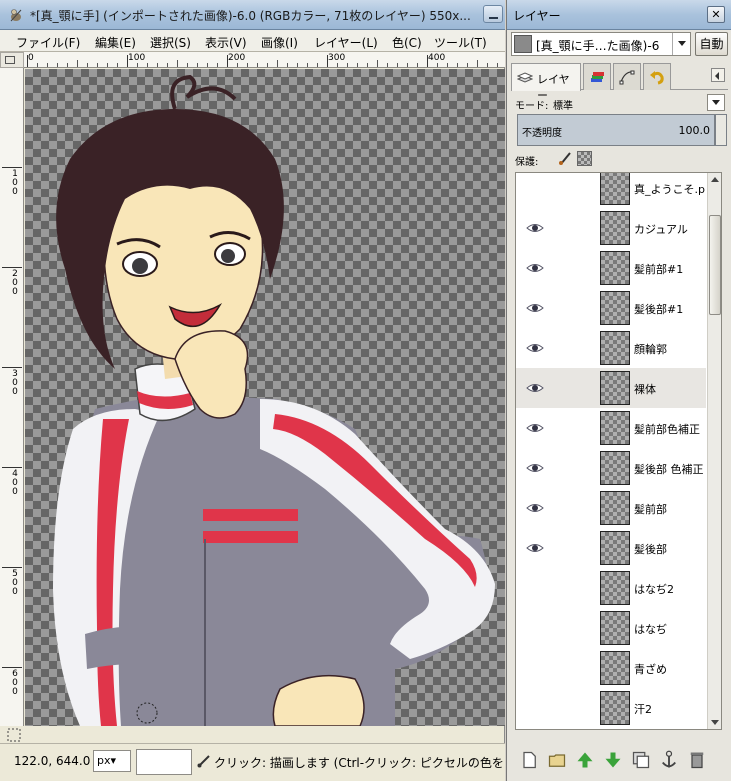 The image size is (731, 781). I want to click on ruler-label: 100, so click(137, 58).